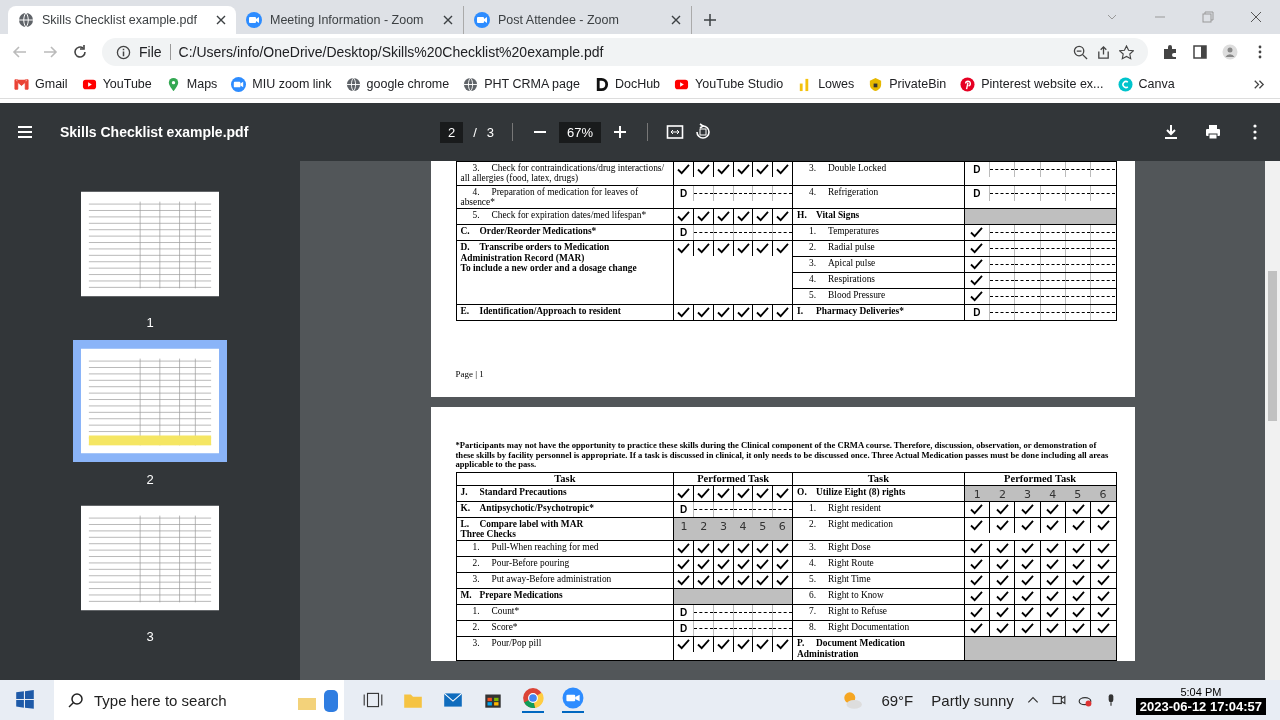  I want to click on bookmark: DocHub, so click(627, 84).